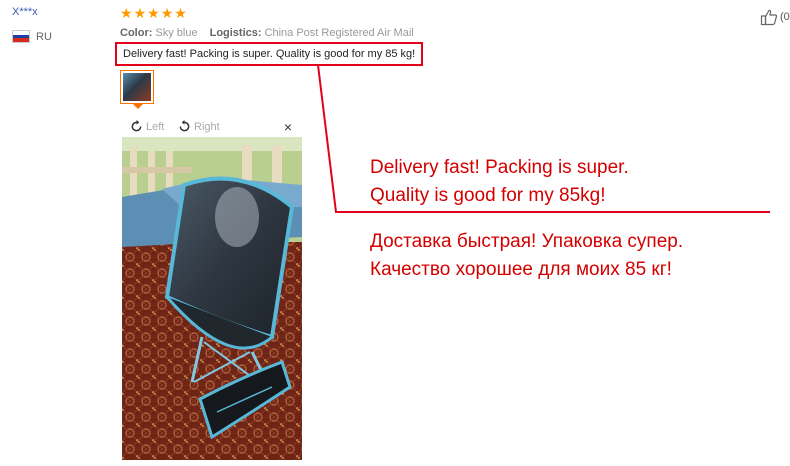 Image resolution: width=790 pixels, height=466 pixels. I want to click on helpful-count: (0, so click(785, 17).